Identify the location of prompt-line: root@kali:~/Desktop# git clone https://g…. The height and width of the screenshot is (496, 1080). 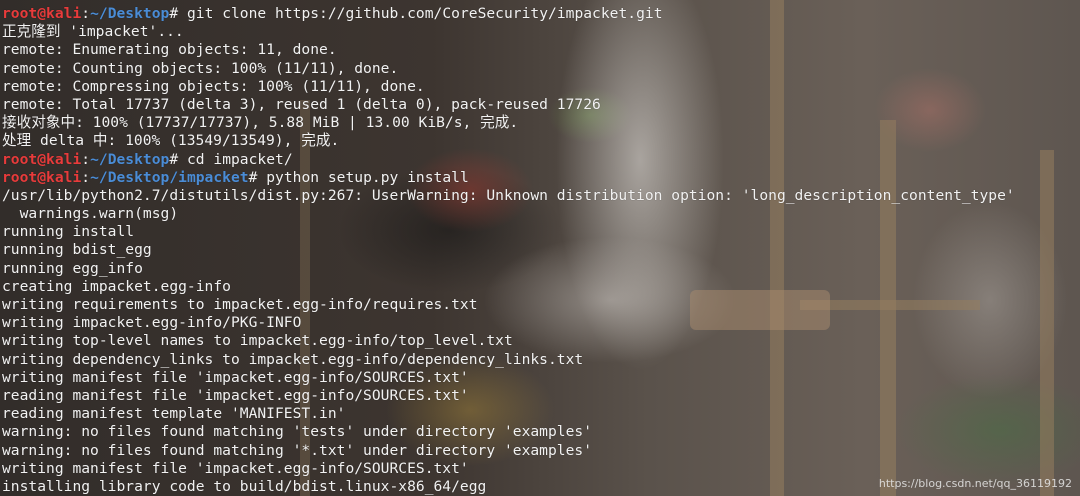
(541, 14).